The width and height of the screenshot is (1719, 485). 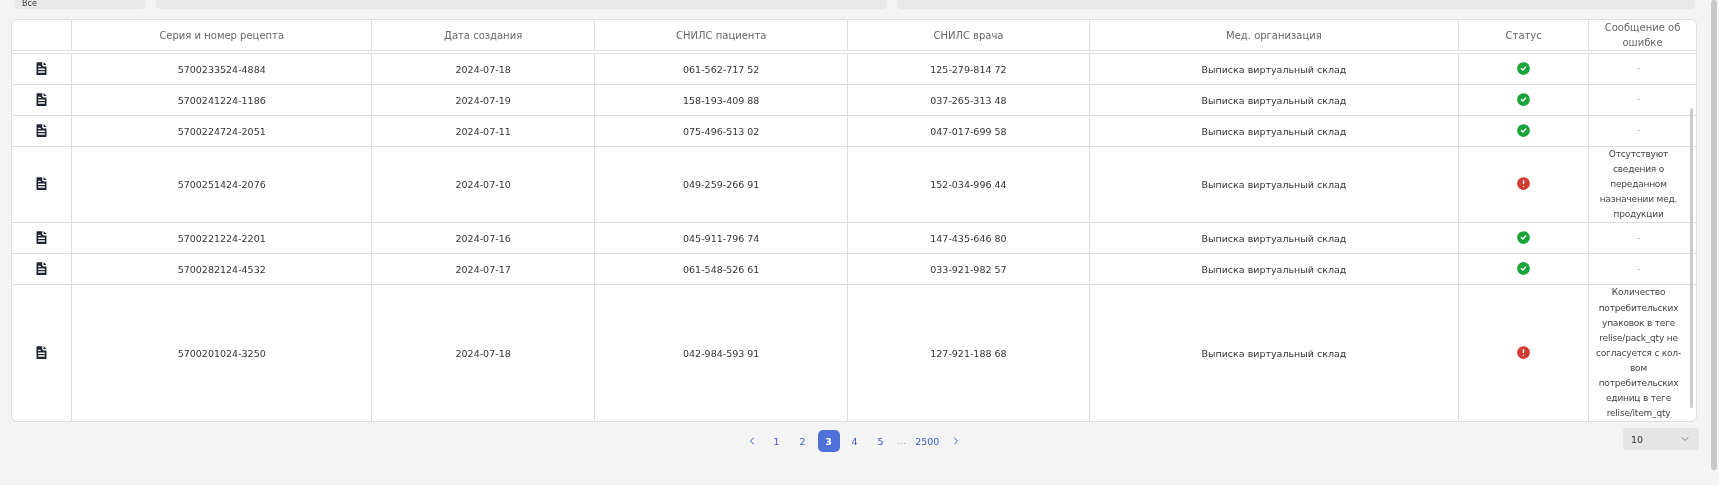 What do you see at coordinates (721, 100) in the screenshot?
I see `table-cell: 158-193-409 88` at bounding box center [721, 100].